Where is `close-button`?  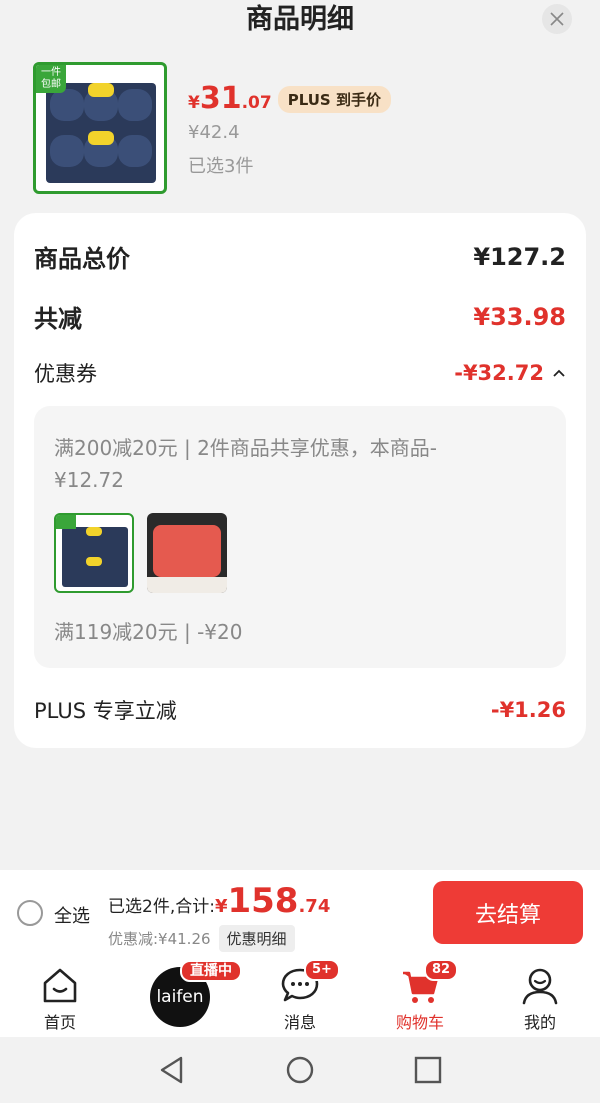
close-button is located at coordinates (557, 19).